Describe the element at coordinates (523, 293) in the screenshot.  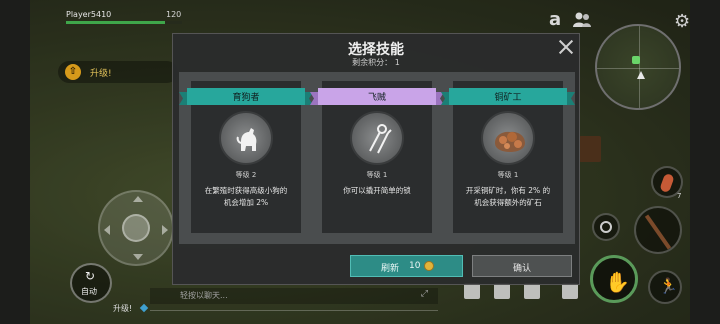
I see `quick-action-bar` at that location.